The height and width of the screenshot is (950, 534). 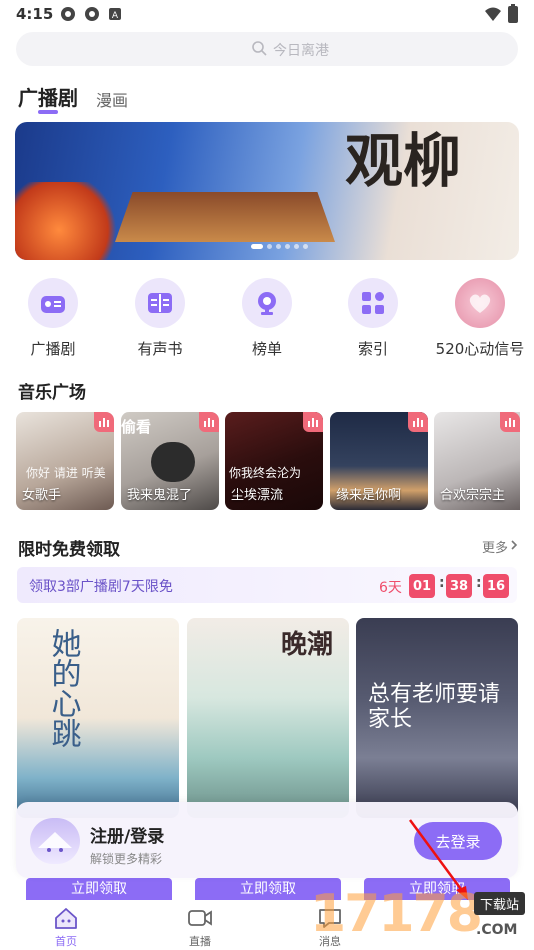 I want to click on book-title: 晚潮, so click(x=307, y=645).